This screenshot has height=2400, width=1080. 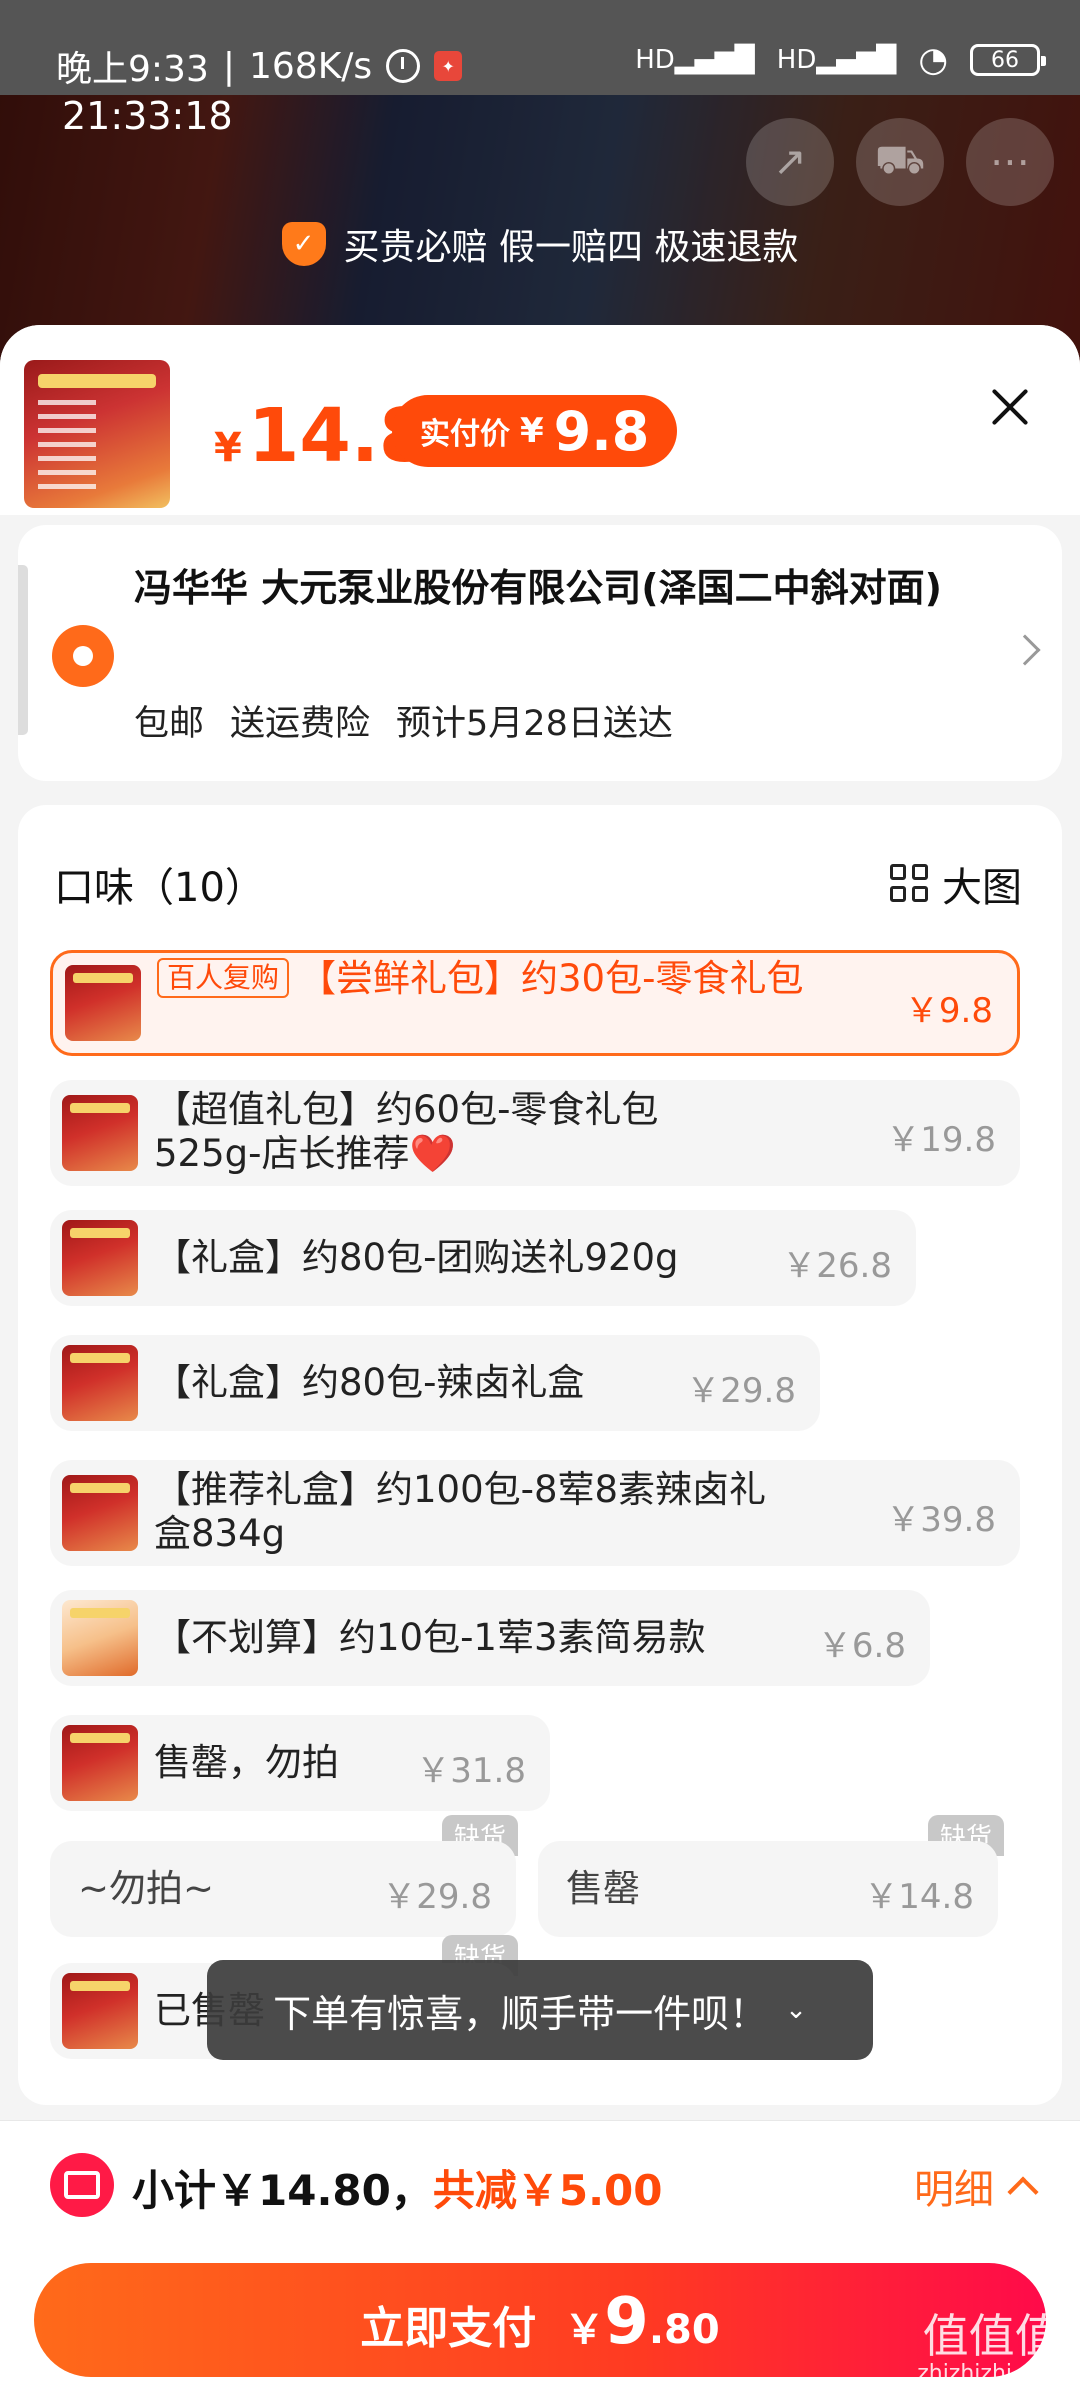 I want to click on address-name: 冯华华 大元泵业股份有限公司(泽国二中斜对面), so click(x=538, y=588).